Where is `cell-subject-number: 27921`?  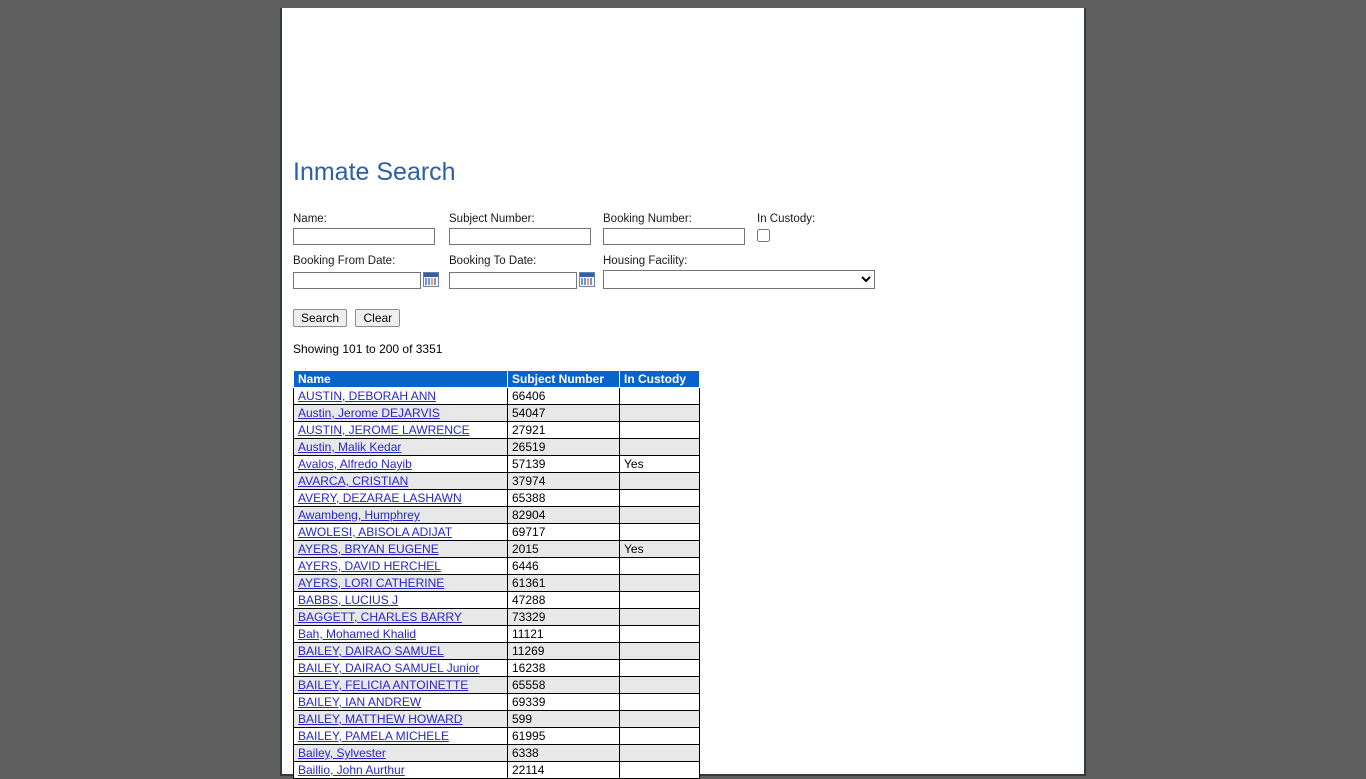
cell-subject-number: 27921 is located at coordinates (563, 430).